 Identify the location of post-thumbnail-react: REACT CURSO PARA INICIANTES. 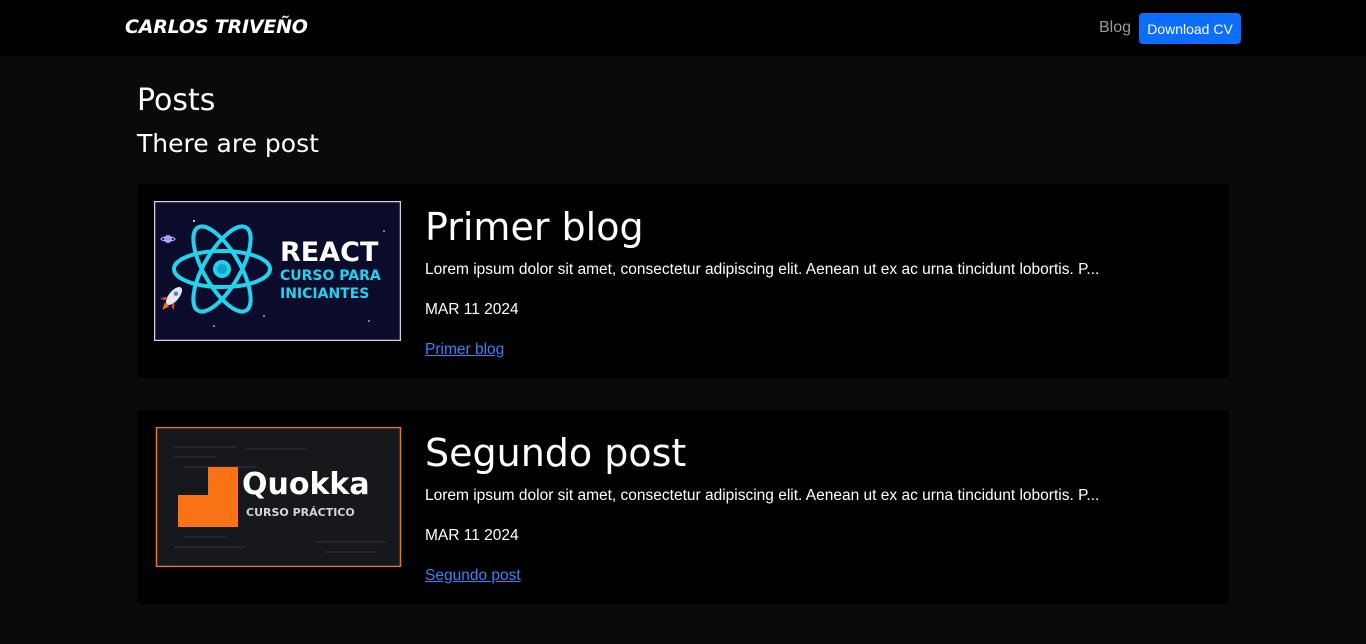
(277, 271).